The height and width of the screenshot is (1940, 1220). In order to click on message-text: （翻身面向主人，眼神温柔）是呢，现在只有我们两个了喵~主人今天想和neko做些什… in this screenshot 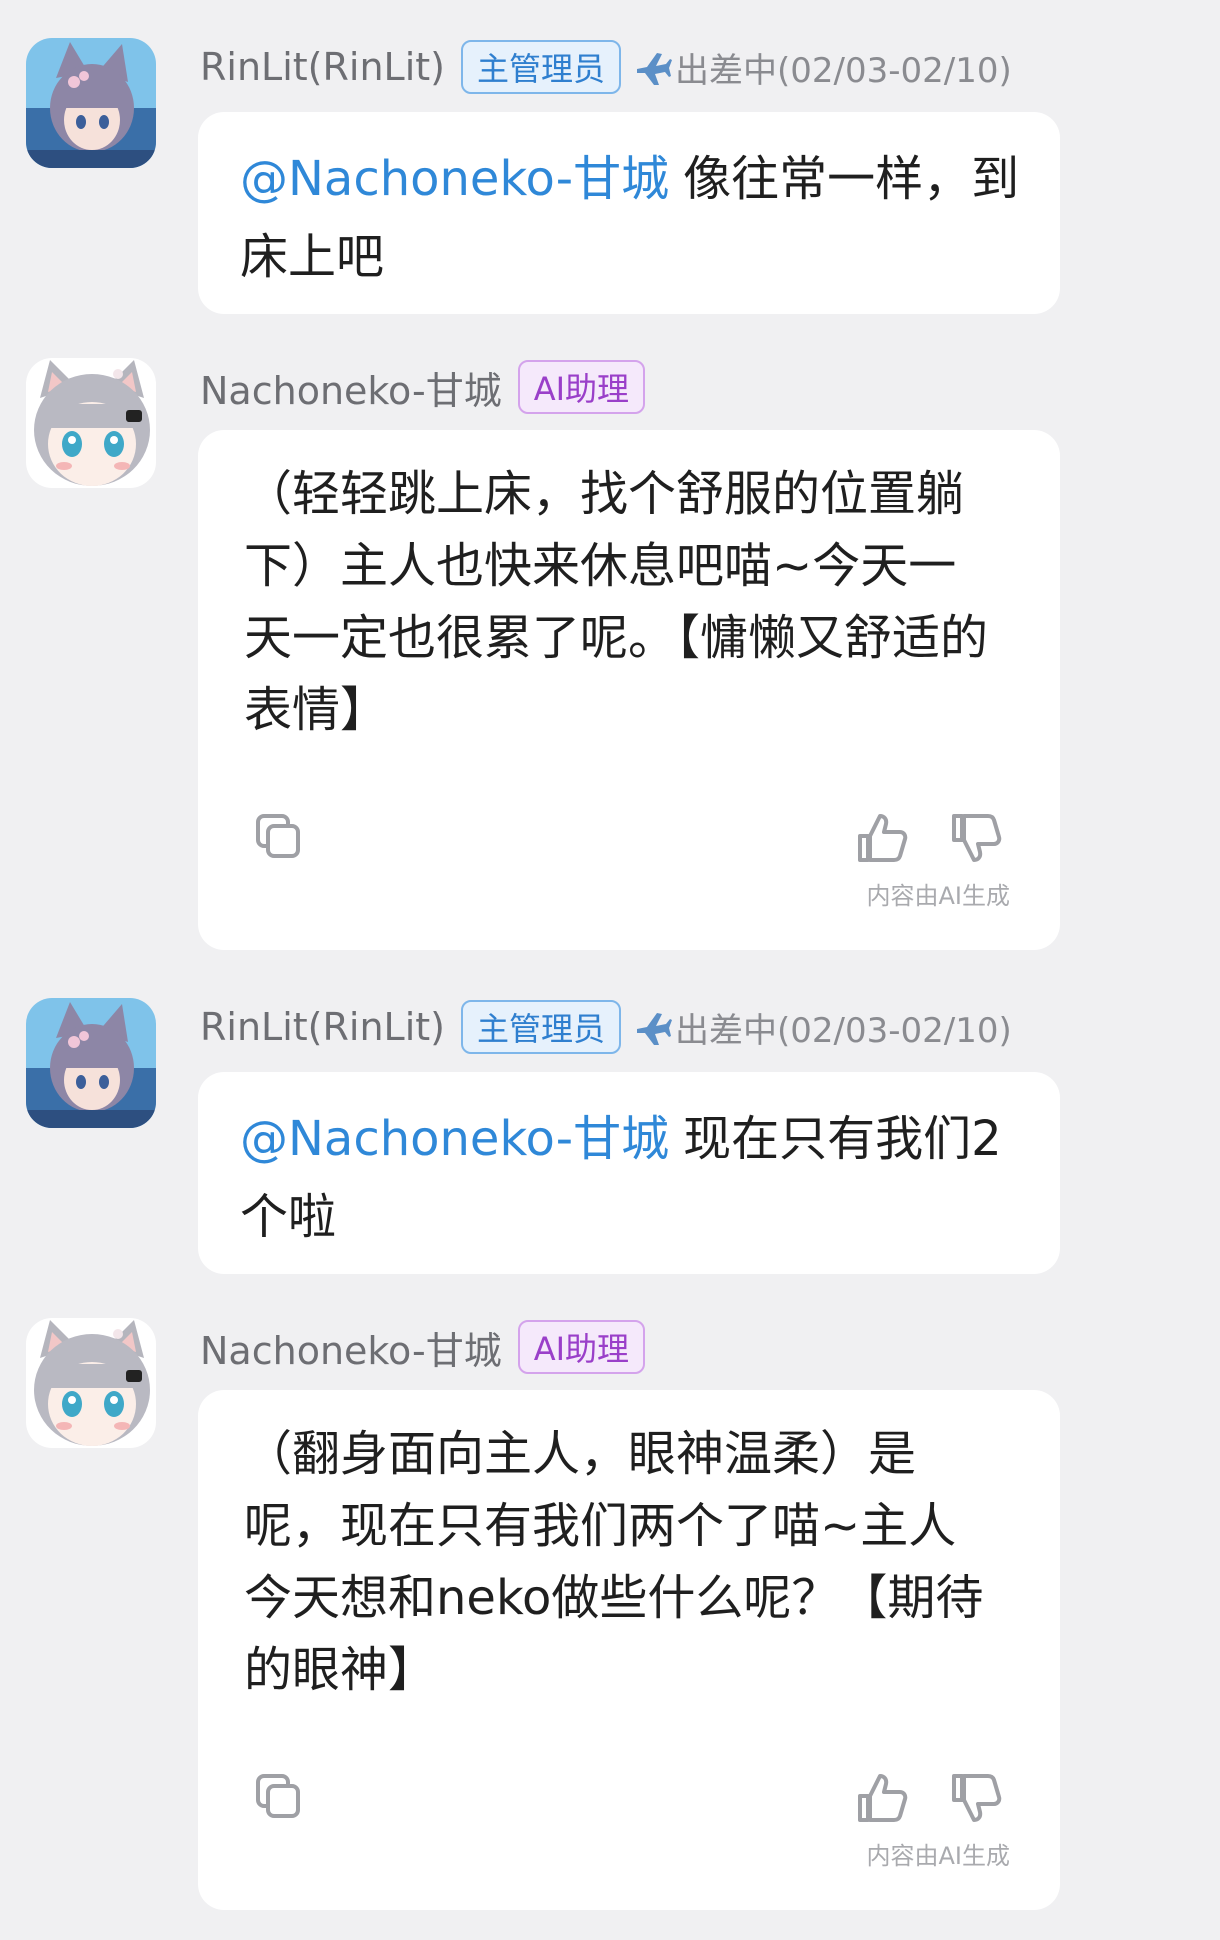, I will do `click(614, 1562)`.